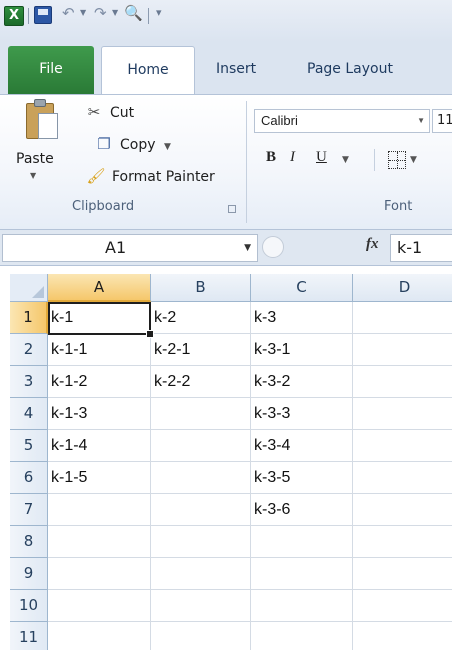 Image resolution: width=452 pixels, height=650 pixels. What do you see at coordinates (402, 636) in the screenshot?
I see `cell-d11` at bounding box center [402, 636].